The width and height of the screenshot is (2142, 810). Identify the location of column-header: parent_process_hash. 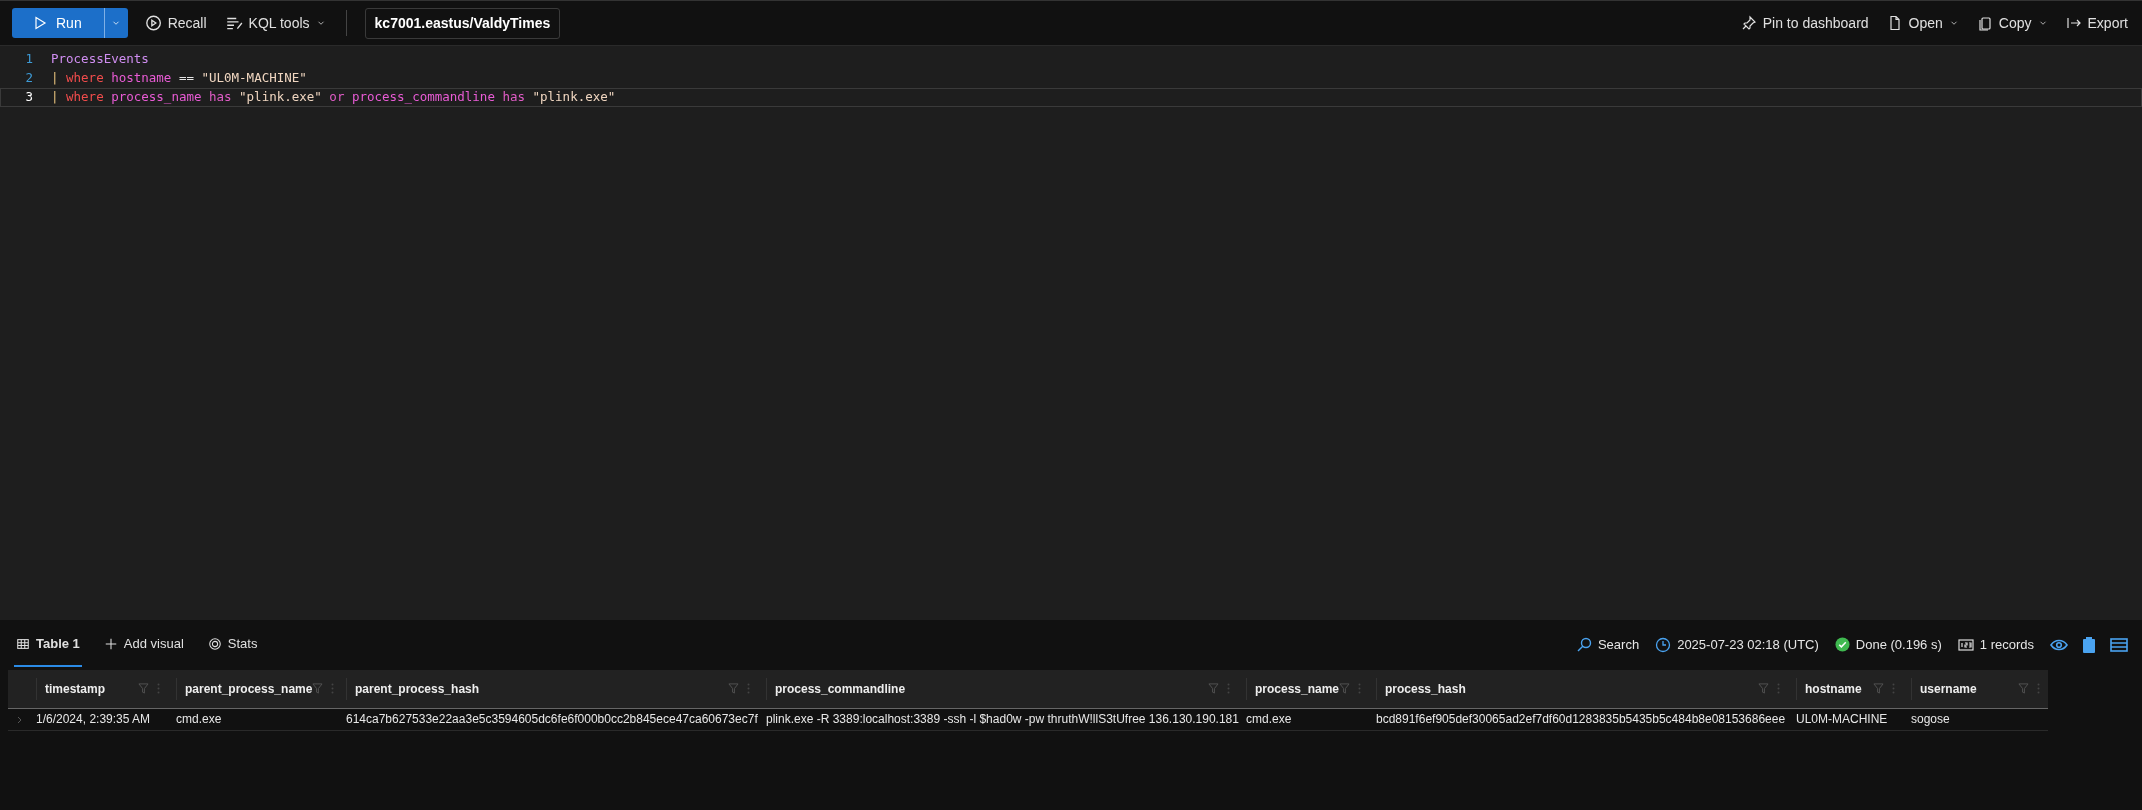
(417, 688).